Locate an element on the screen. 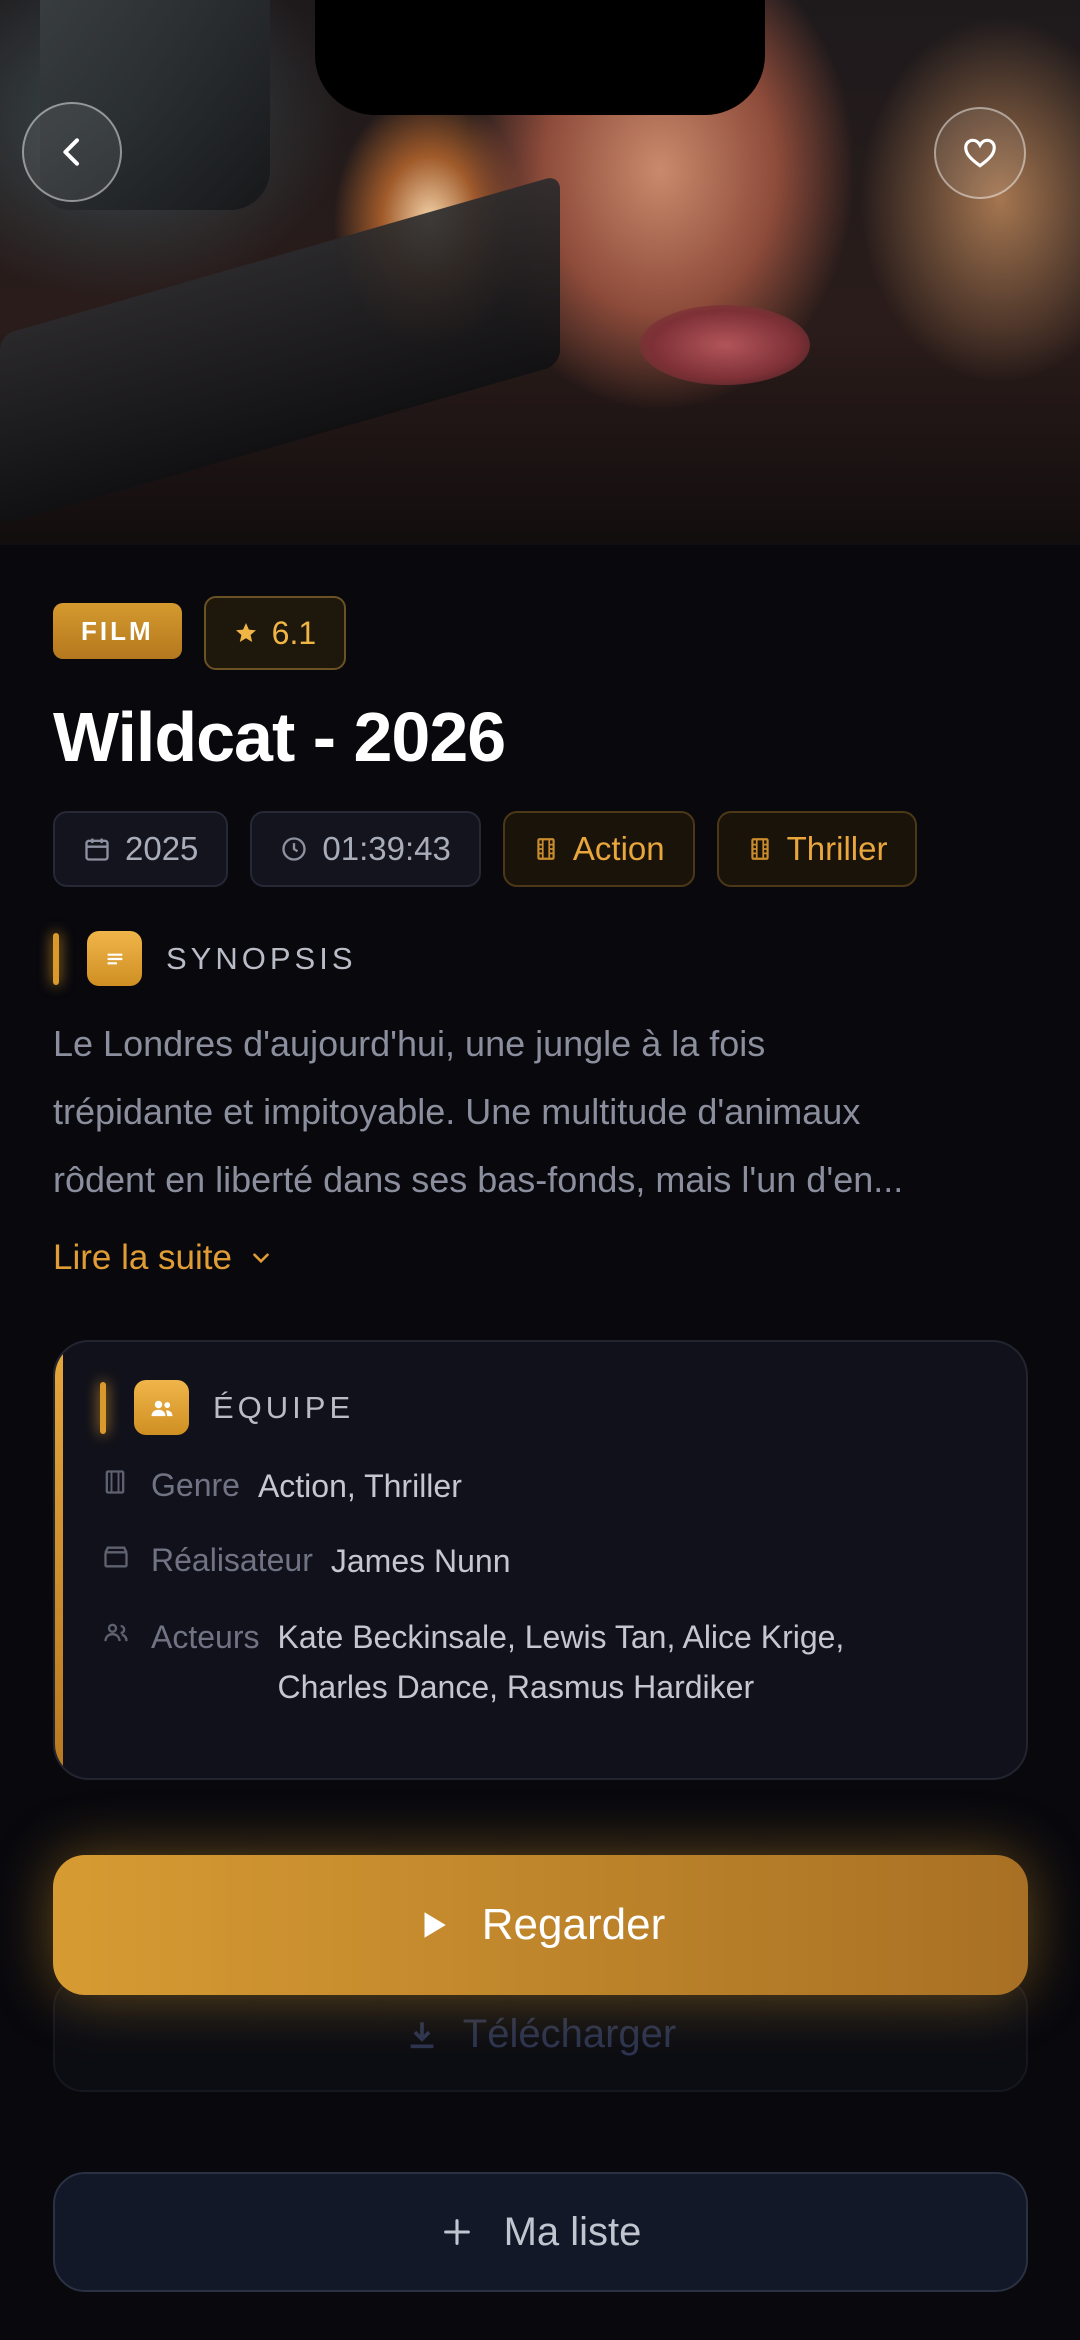 This screenshot has height=2340, width=1080. director-value: James Nunn is located at coordinates (420, 1561).